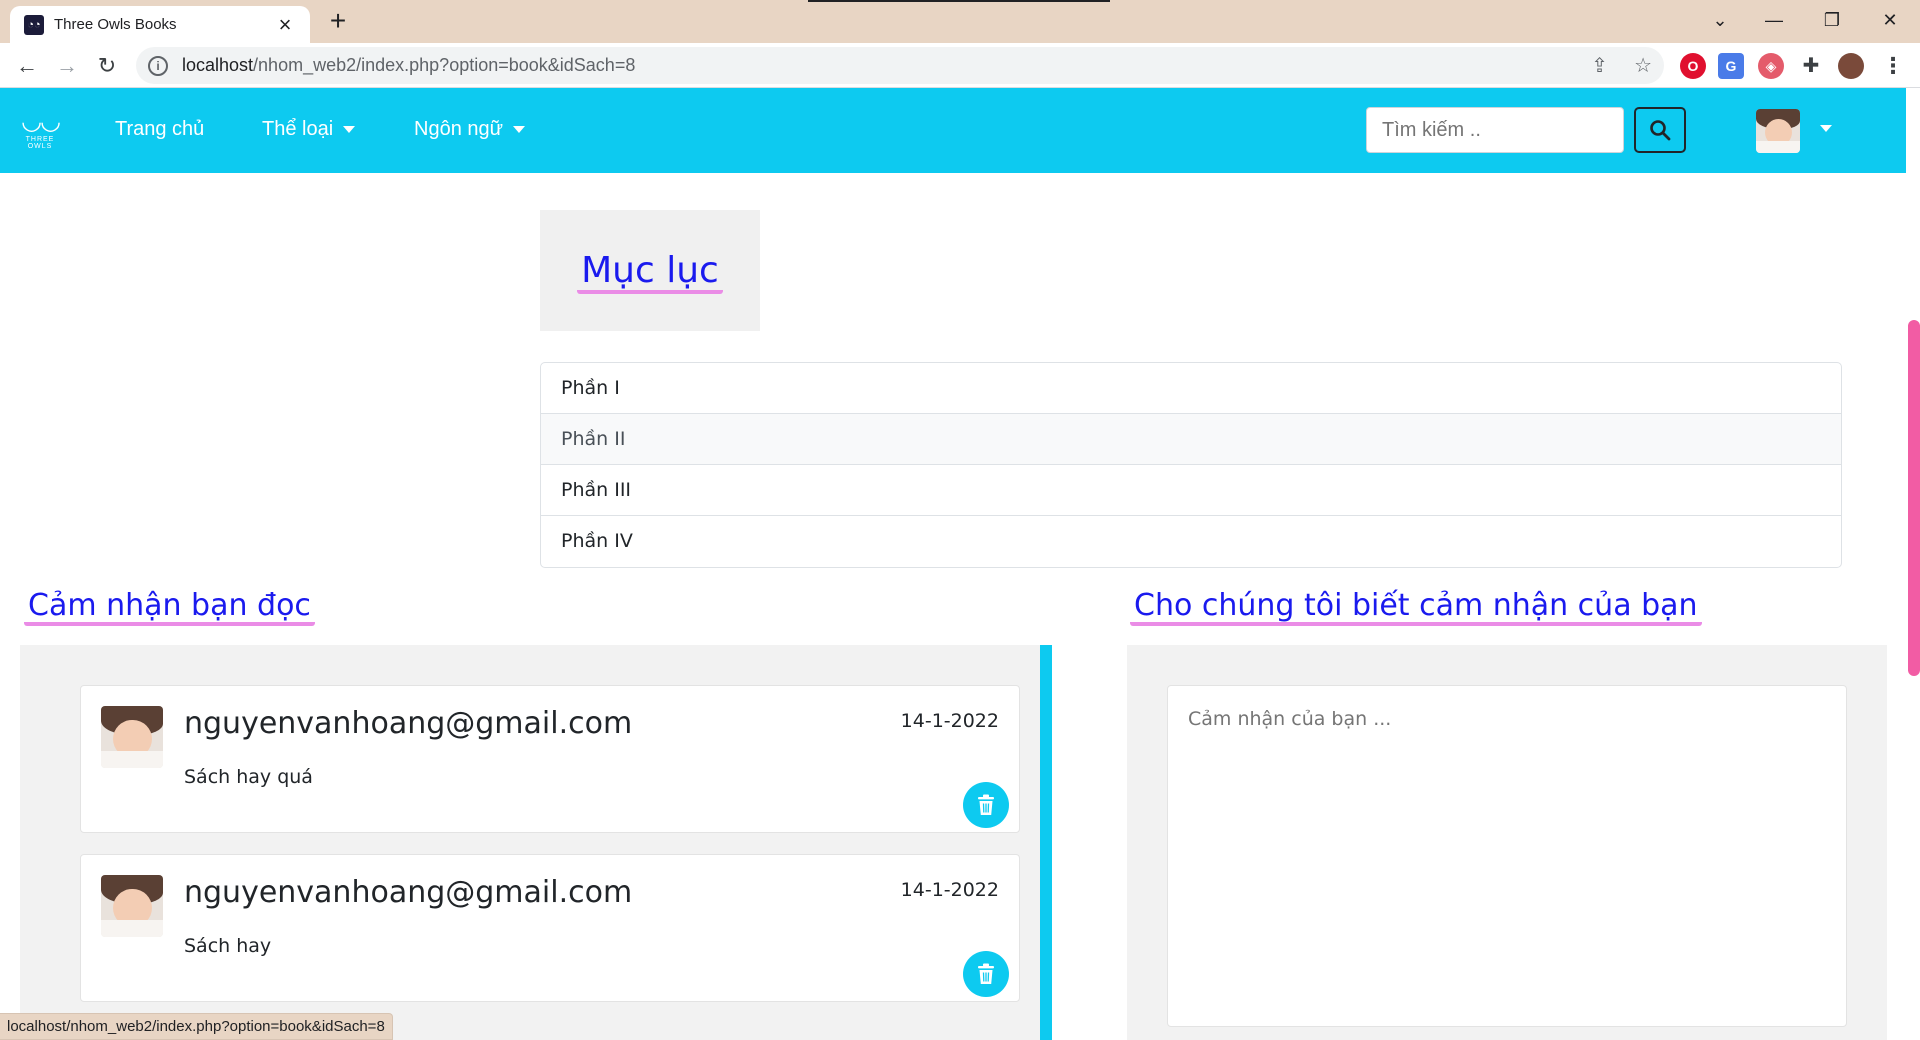 The image size is (1920, 1040). What do you see at coordinates (1811, 66) in the screenshot?
I see `extensions-puzzle-icon: ✚` at bounding box center [1811, 66].